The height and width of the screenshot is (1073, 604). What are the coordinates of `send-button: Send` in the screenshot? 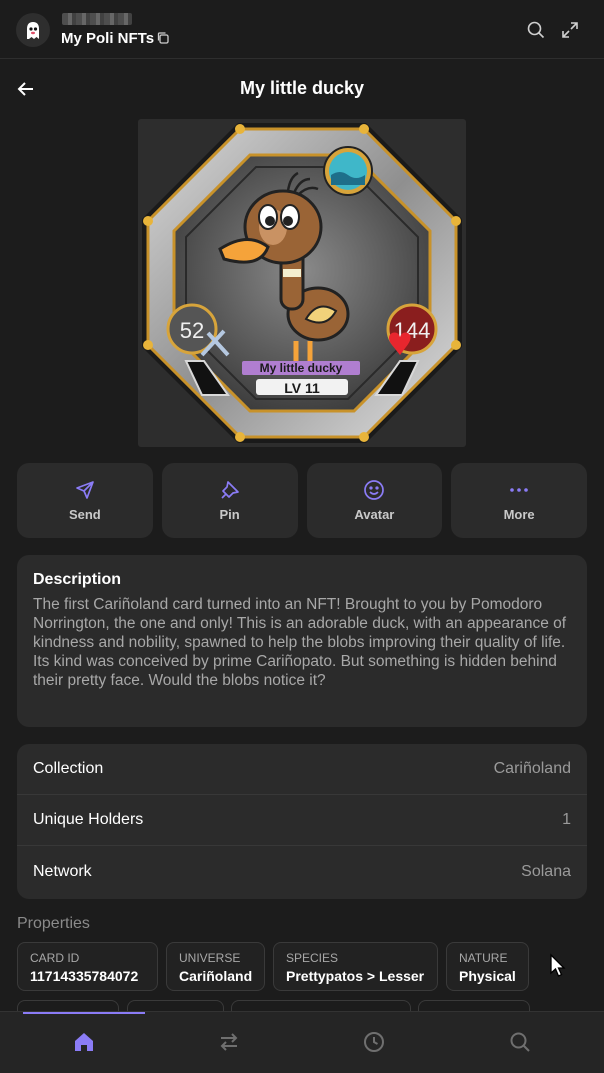 It's located at (85, 500).